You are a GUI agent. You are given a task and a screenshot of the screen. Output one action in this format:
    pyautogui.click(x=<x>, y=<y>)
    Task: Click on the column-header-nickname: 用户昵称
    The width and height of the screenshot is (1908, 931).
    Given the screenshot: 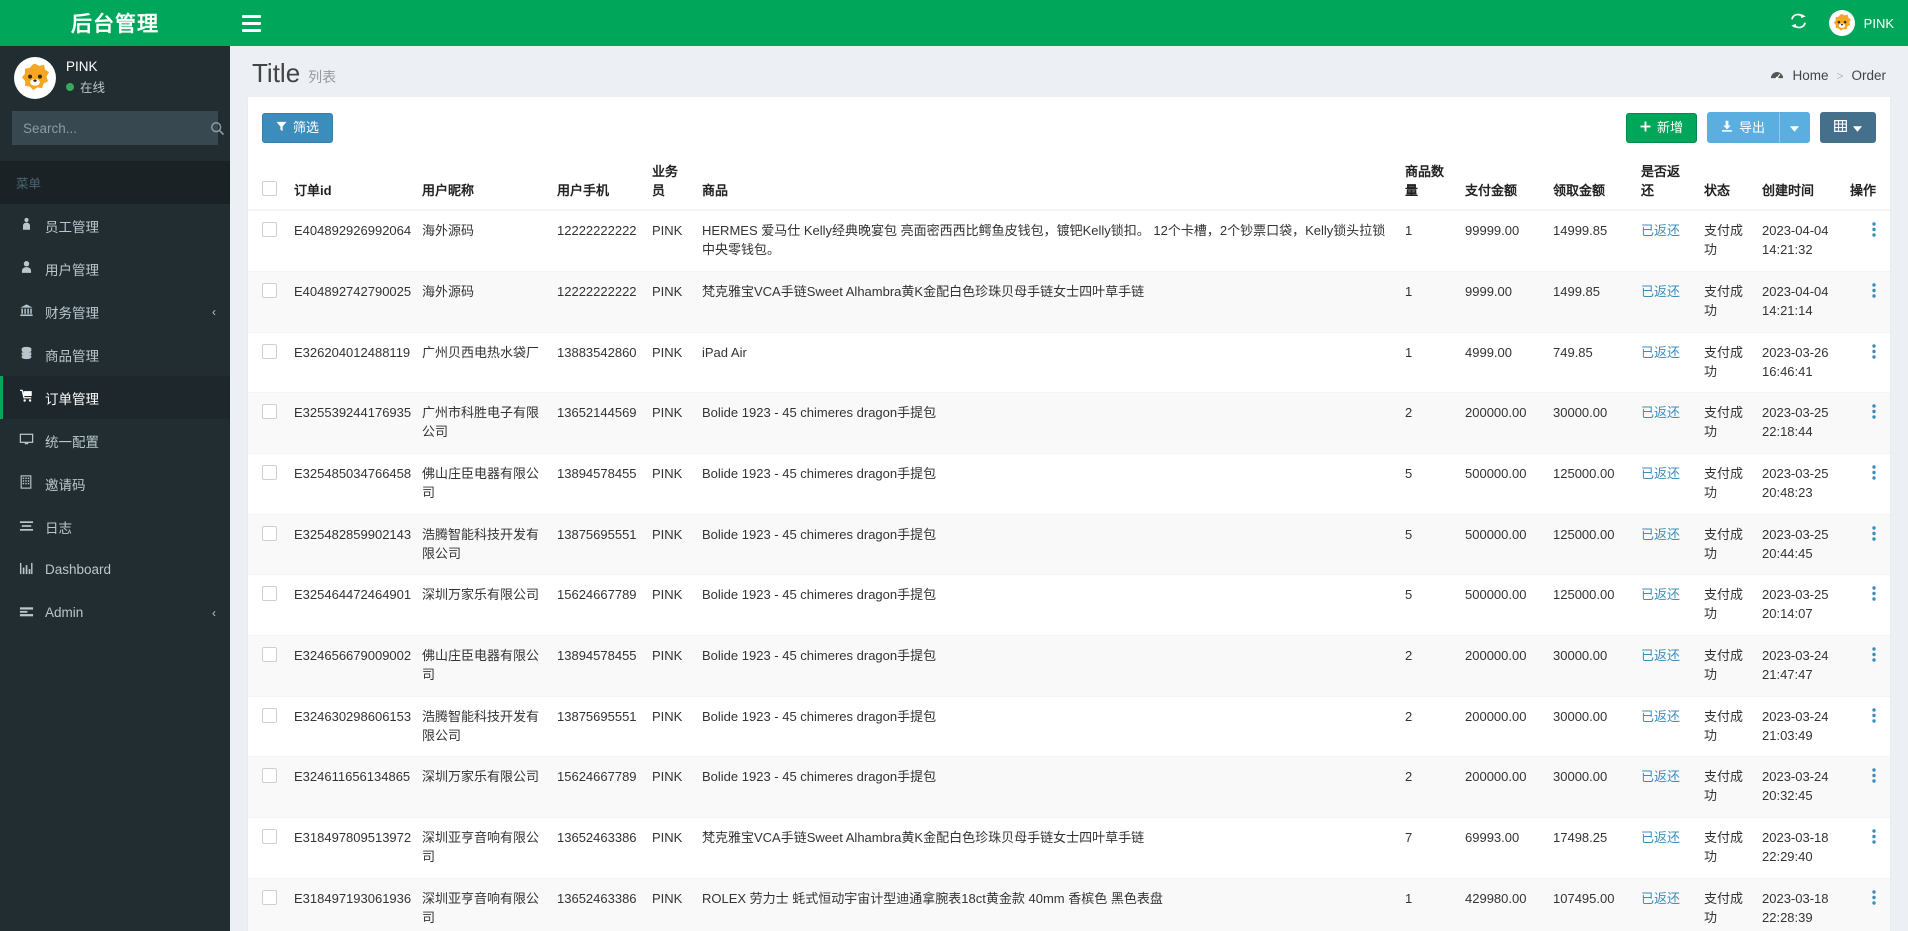 What is the action you would take?
    pyautogui.click(x=483, y=181)
    